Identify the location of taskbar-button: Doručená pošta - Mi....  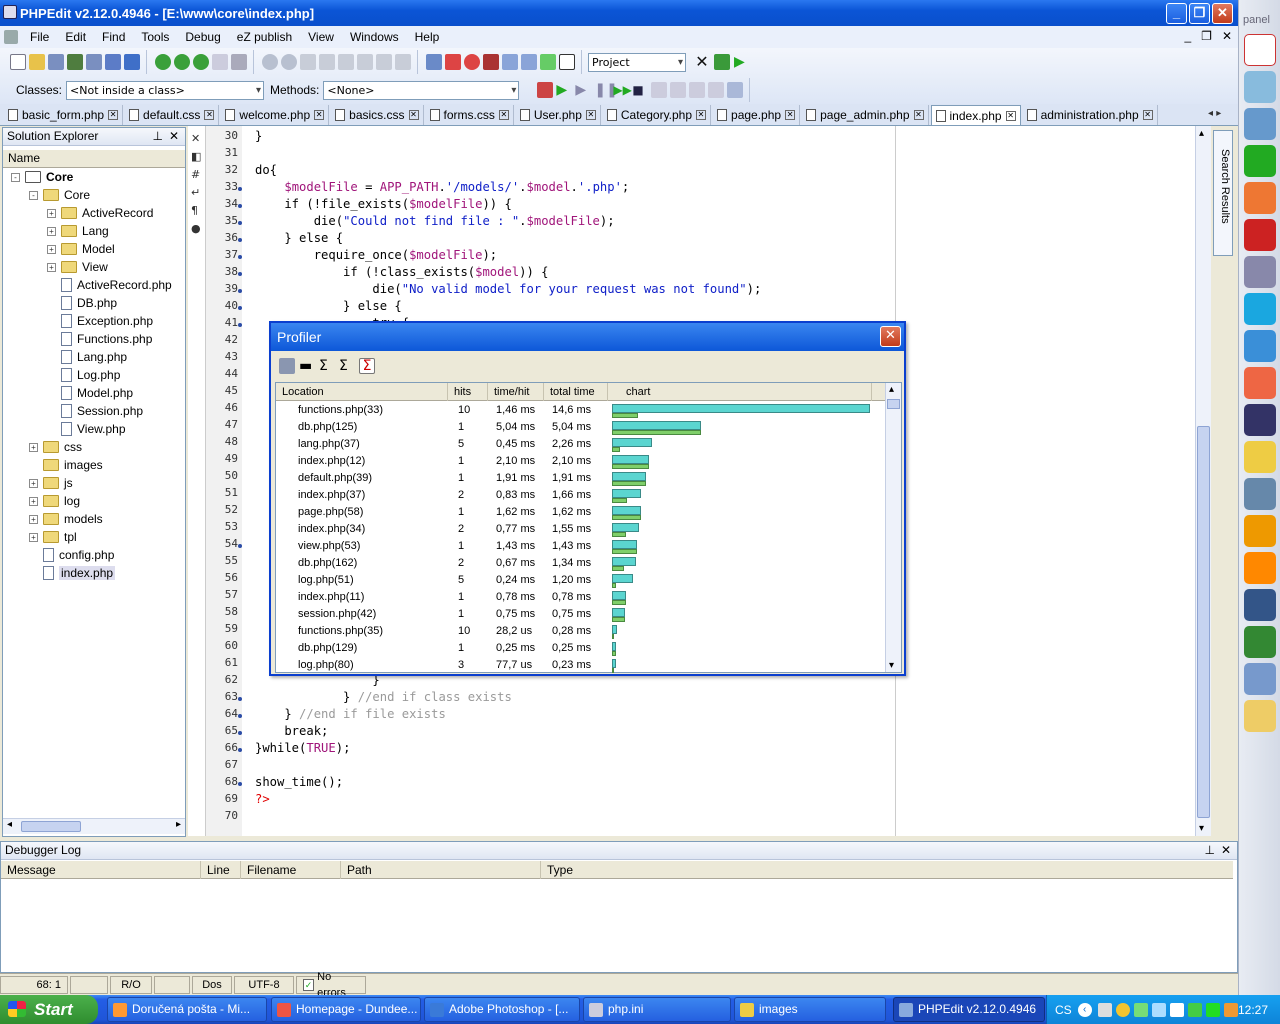
(187, 1009).